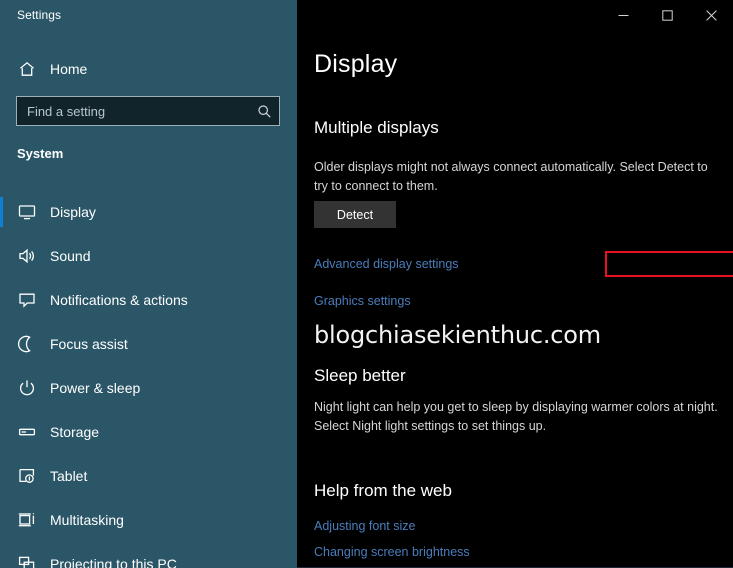 This screenshot has width=733, height=568. Describe the element at coordinates (89, 344) in the screenshot. I see `sidebar-item-focus-assist-label: Focus assist` at that location.